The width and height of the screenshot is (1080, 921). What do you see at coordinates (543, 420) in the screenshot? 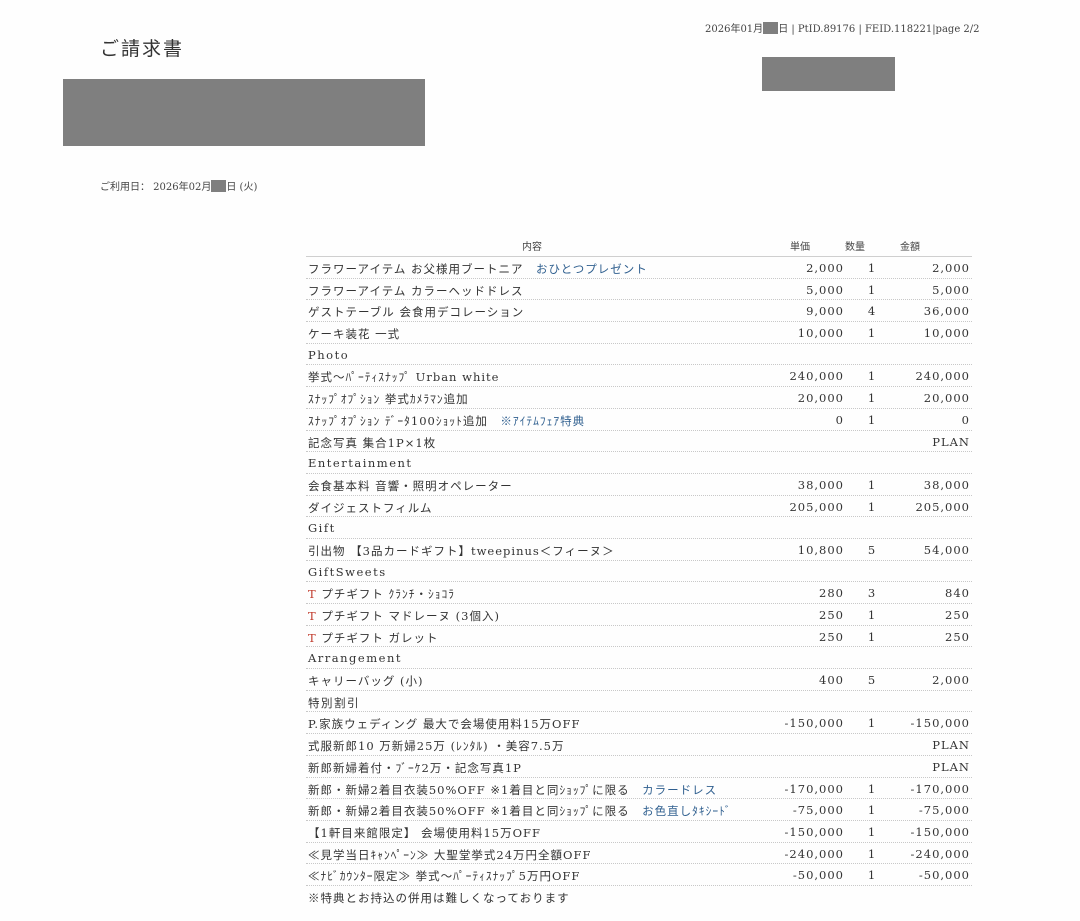
I see `item-note: ※ｱｲﾃﾑﾌｪｱ特典` at bounding box center [543, 420].